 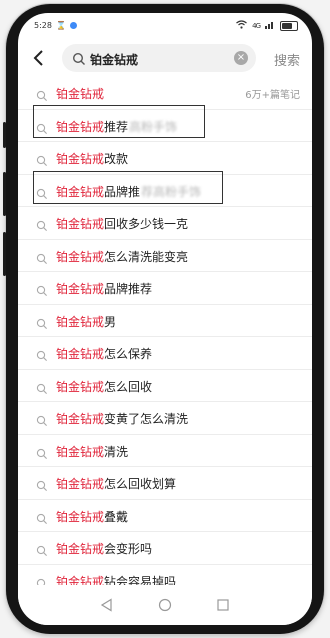 What do you see at coordinates (146, 256) in the screenshot?
I see `suggestion-suffix: 怎么清洗能变亮` at bounding box center [146, 256].